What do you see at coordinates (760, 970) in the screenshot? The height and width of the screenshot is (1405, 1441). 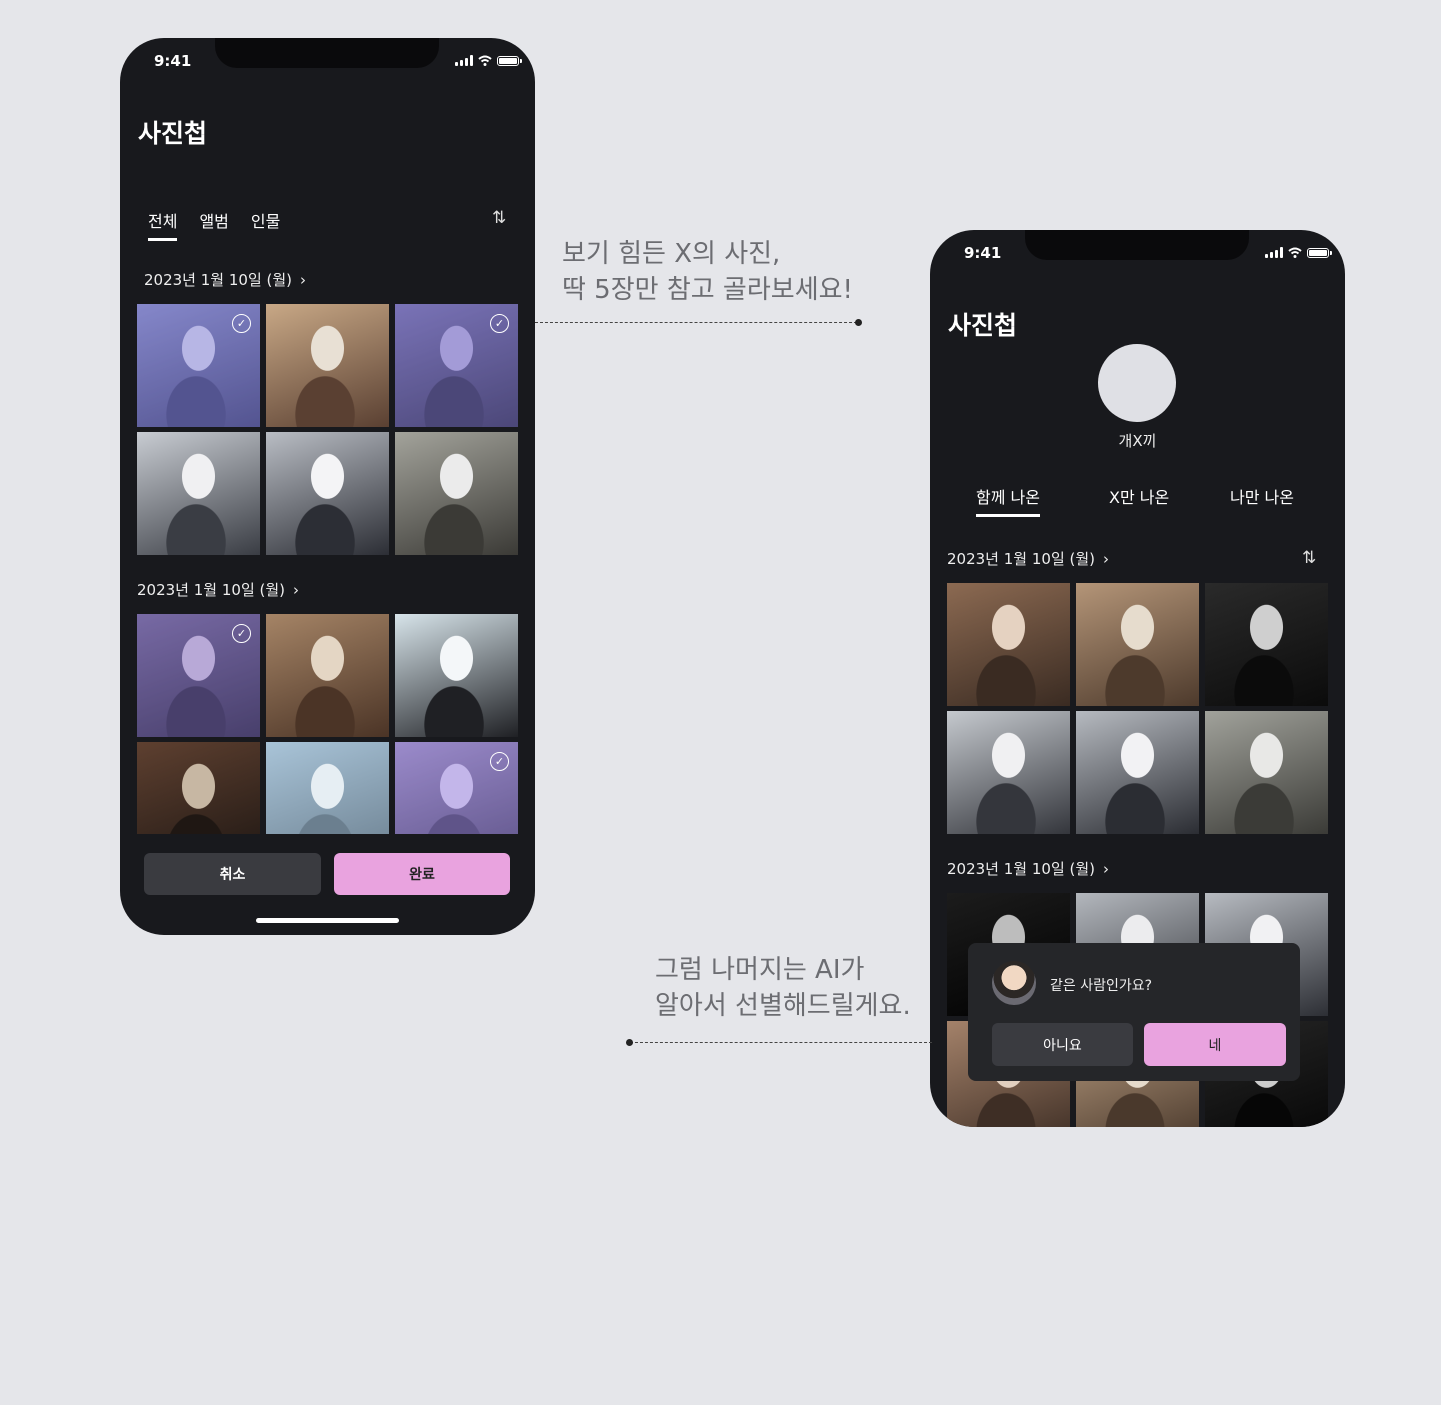 I see `caption-line: 그럼 나머지는 AI가` at bounding box center [760, 970].